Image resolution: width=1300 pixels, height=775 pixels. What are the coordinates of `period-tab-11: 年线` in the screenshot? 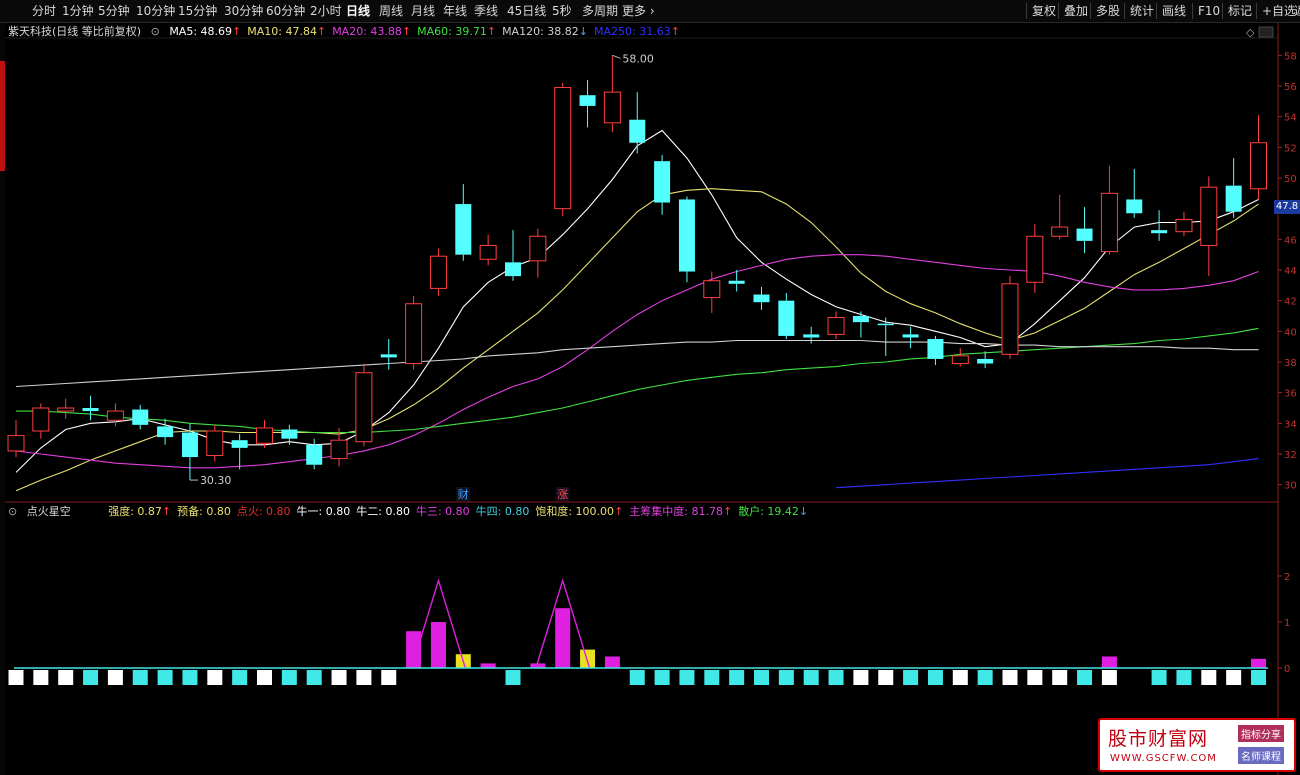 It's located at (455, 11).